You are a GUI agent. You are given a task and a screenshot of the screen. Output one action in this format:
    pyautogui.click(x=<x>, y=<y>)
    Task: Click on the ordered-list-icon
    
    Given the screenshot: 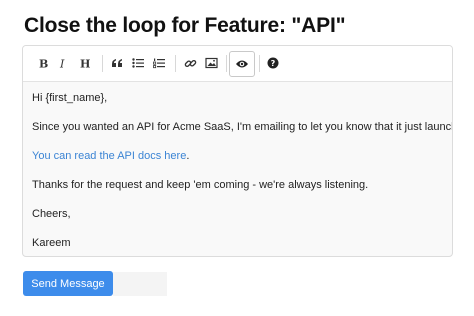 What is the action you would take?
    pyautogui.click(x=159, y=63)
    